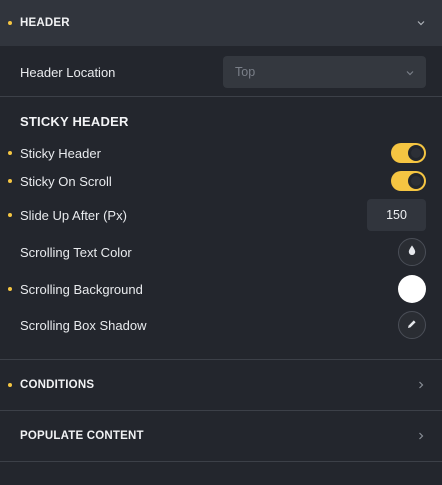 The image size is (442, 485). I want to click on header-location-label: Header Location, so click(68, 72).